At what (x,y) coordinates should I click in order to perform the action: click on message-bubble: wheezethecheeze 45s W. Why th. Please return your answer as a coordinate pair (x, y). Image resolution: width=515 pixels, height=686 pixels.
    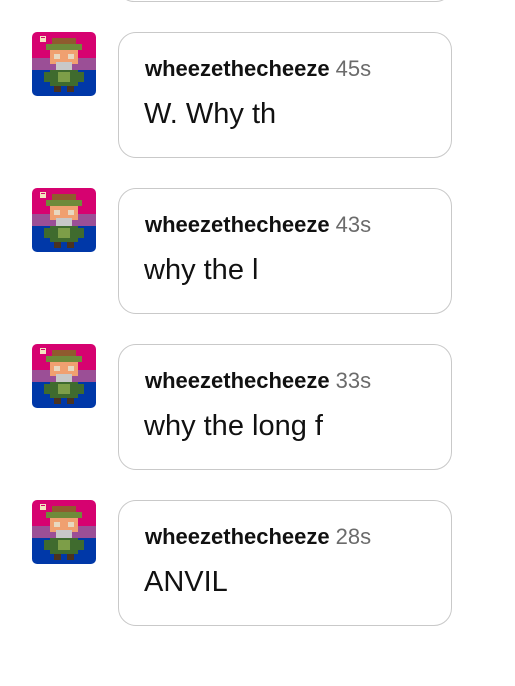
    Looking at the image, I should click on (285, 95).